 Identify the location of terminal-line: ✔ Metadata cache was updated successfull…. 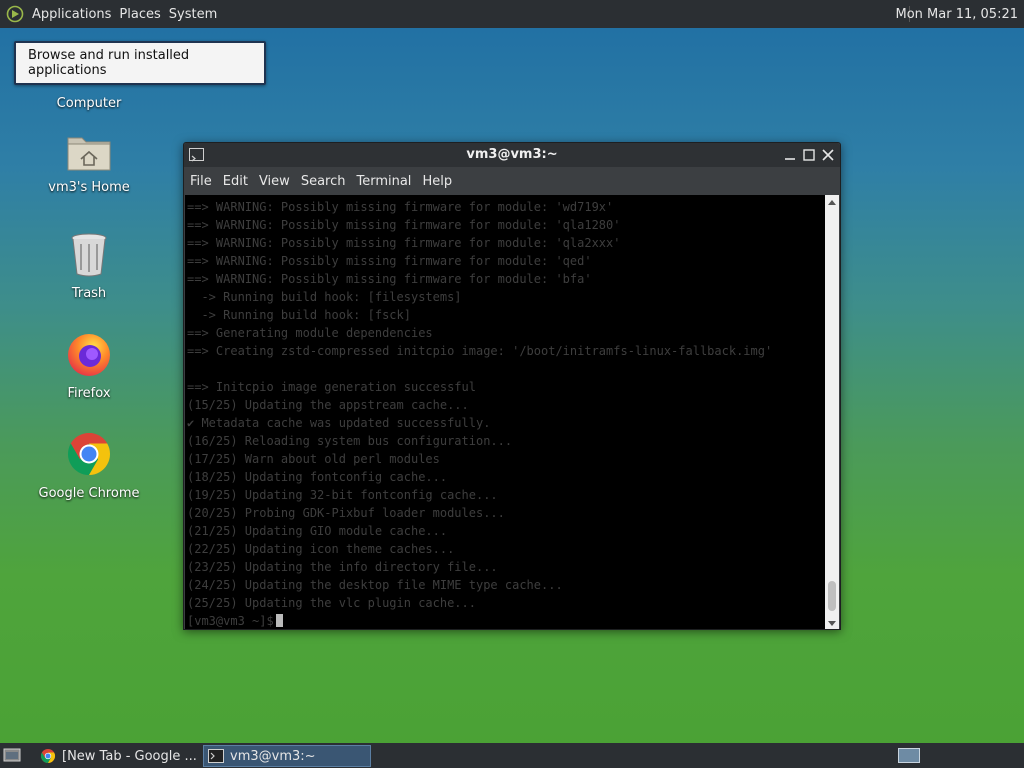
(339, 423).